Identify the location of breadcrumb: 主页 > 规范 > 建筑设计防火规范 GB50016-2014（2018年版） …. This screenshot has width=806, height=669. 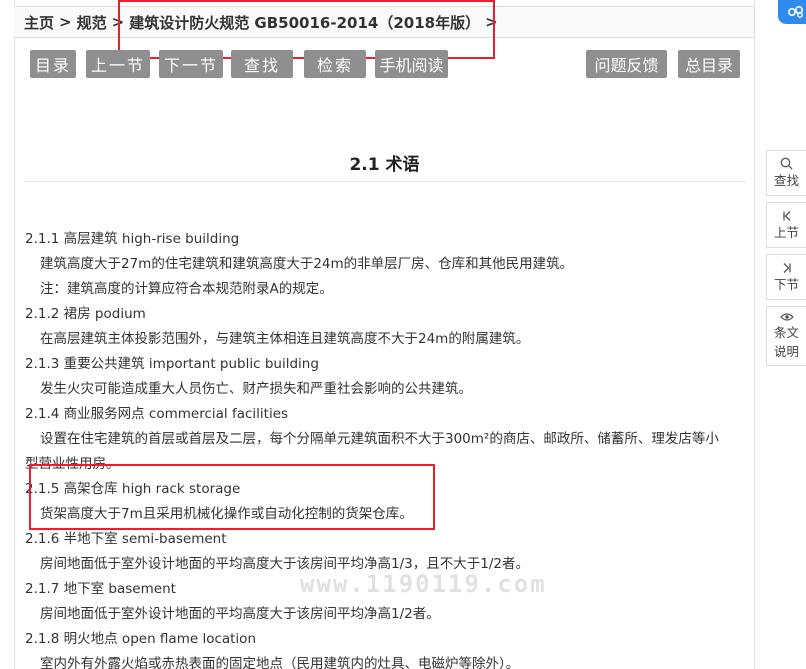
(384, 22).